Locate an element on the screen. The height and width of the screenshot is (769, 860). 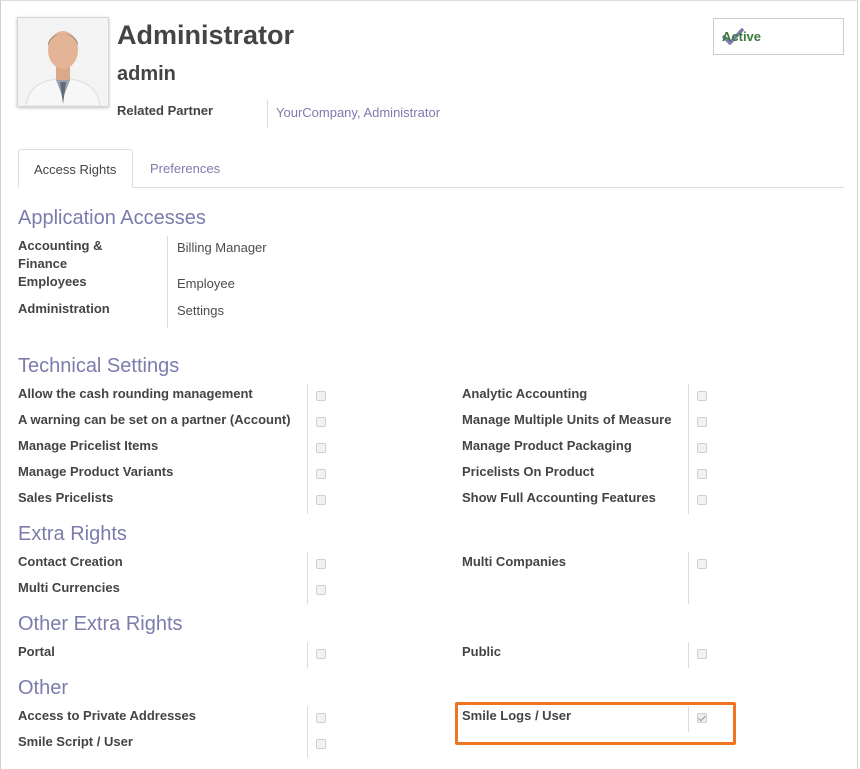
section-title-other: Other is located at coordinates (43, 688).